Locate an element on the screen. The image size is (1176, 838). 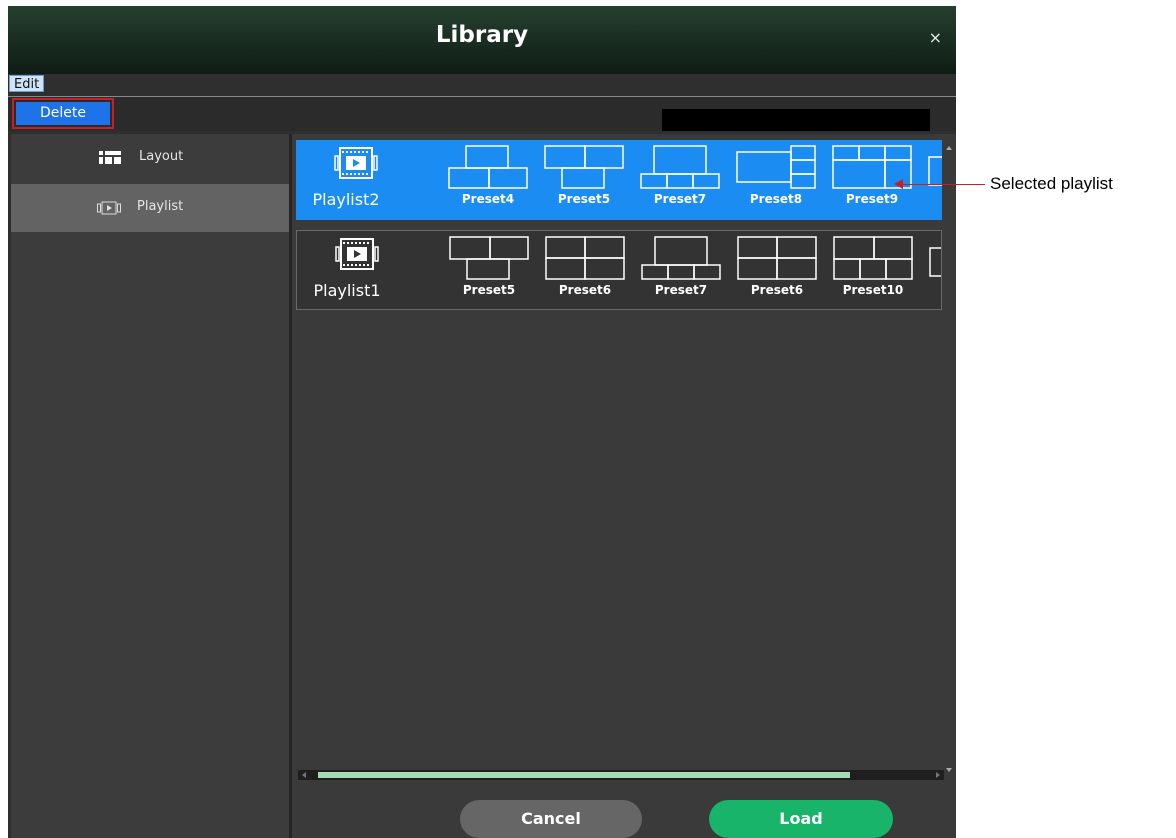
scroll-down-icon is located at coordinates (949, 770).